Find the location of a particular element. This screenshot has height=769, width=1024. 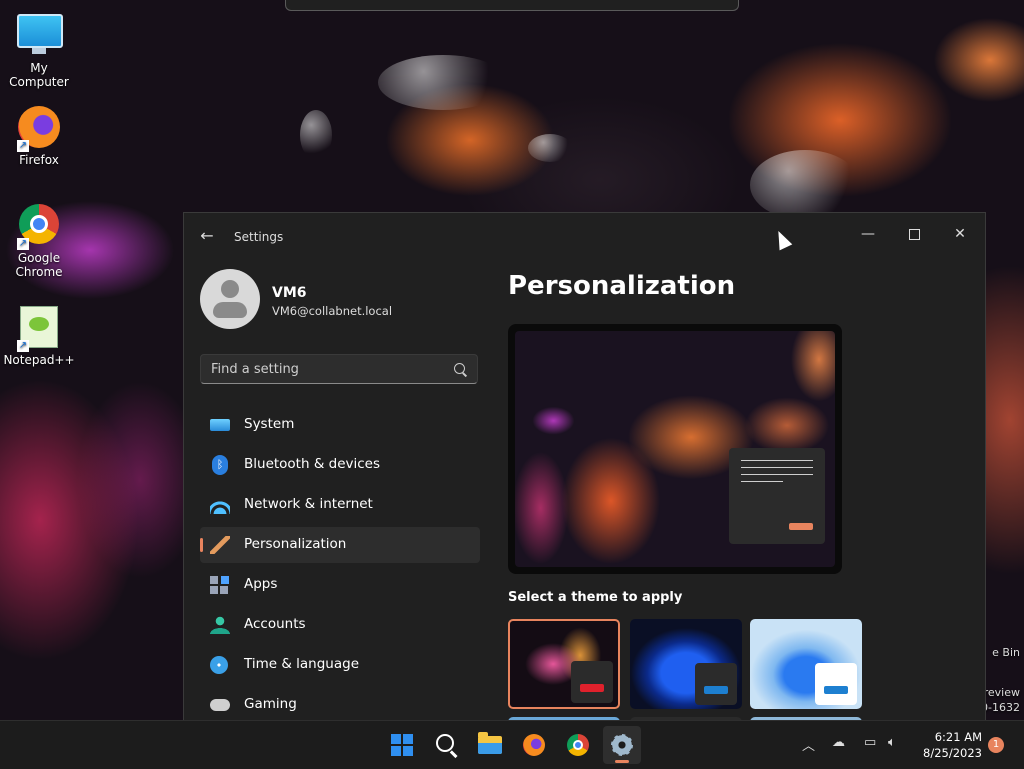

back-arrow-icon: ← is located at coordinates (207, 236).